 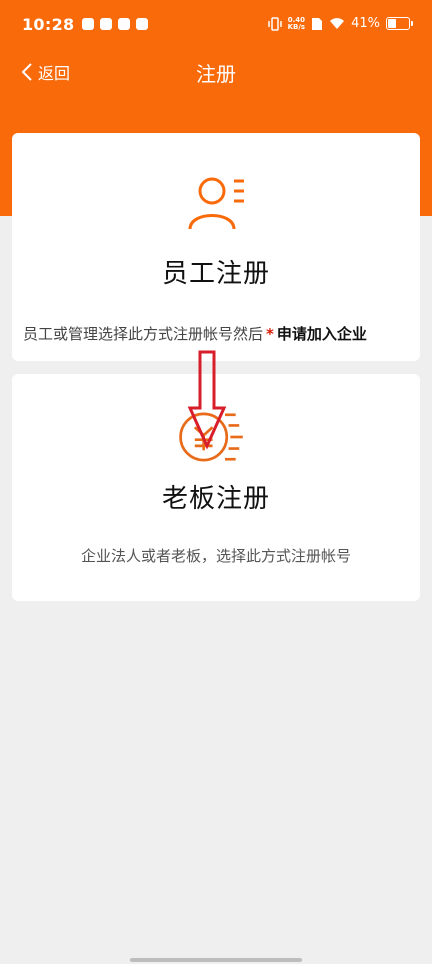 What do you see at coordinates (207, 400) in the screenshot?
I see `down-arrow-annotation-icon` at bounding box center [207, 400].